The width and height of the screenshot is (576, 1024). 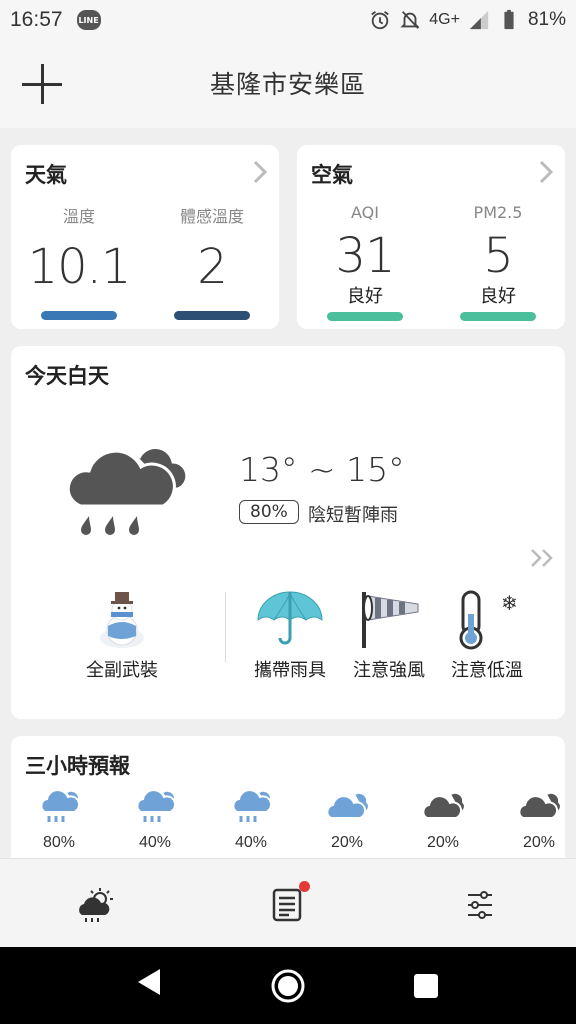 I want to click on weather-description: 陰短暫陣雨, so click(x=353, y=515).